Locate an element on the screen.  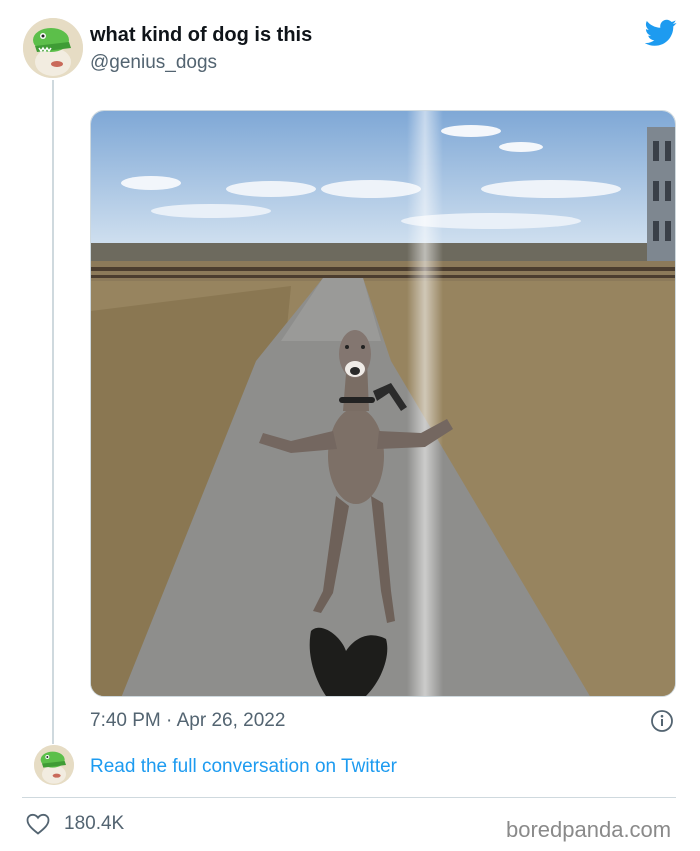
heart-icon is located at coordinates (38, 824).